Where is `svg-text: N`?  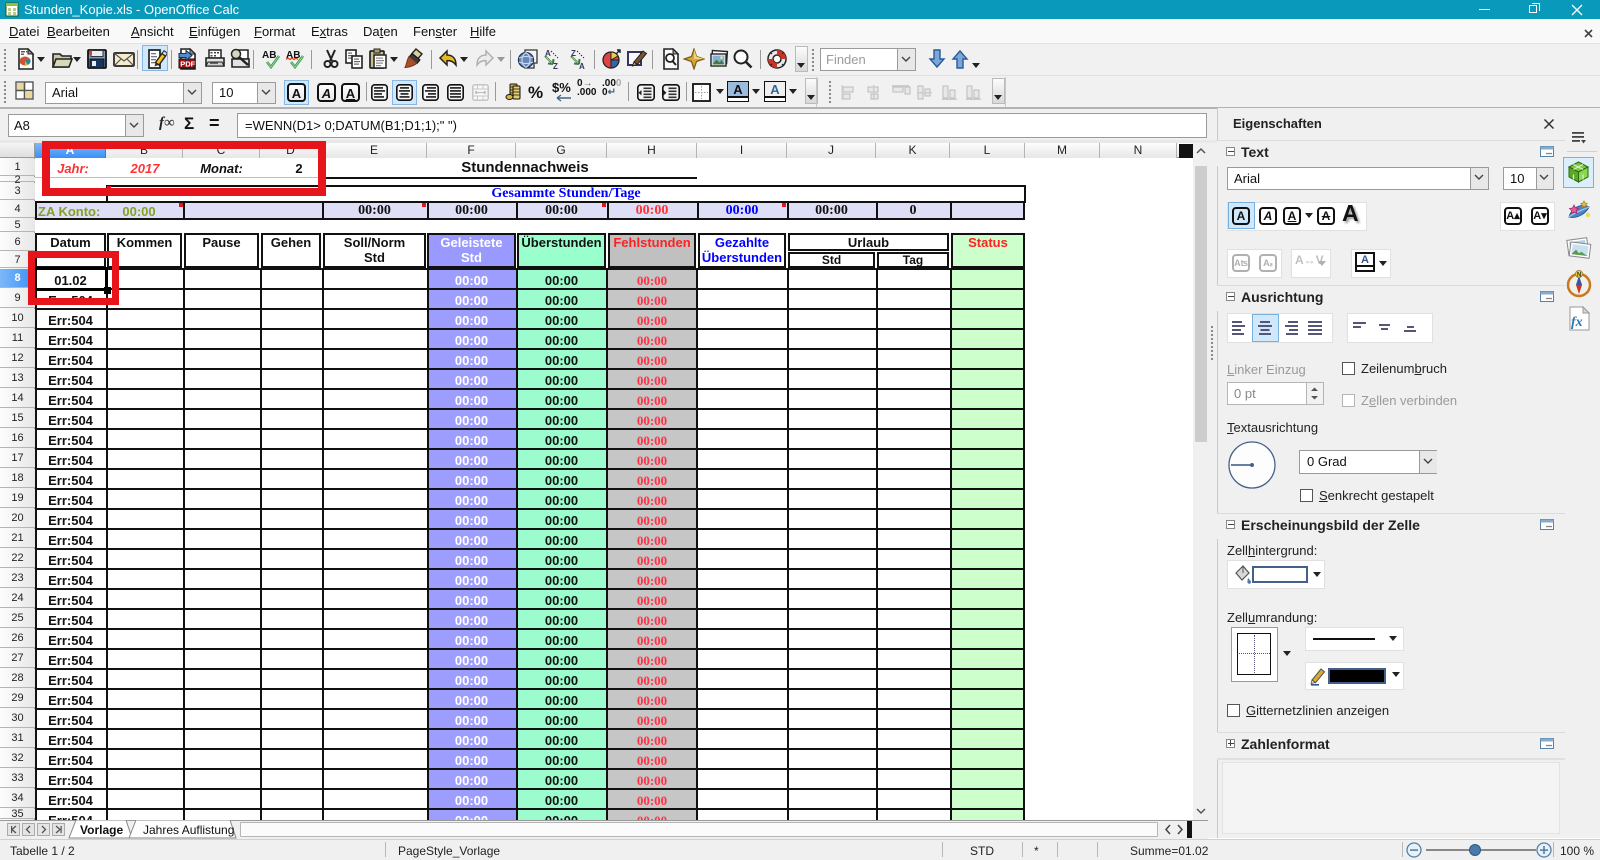 svg-text: N is located at coordinates (1579, 276).